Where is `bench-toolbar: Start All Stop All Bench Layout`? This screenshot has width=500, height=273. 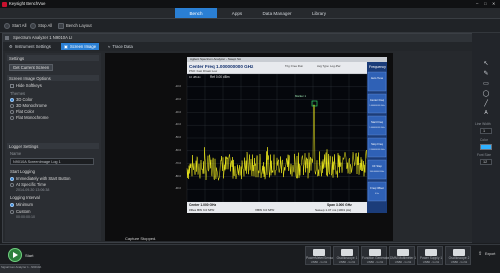 bench-toolbar: Start All Stop All Bench Layout is located at coordinates (250, 26).